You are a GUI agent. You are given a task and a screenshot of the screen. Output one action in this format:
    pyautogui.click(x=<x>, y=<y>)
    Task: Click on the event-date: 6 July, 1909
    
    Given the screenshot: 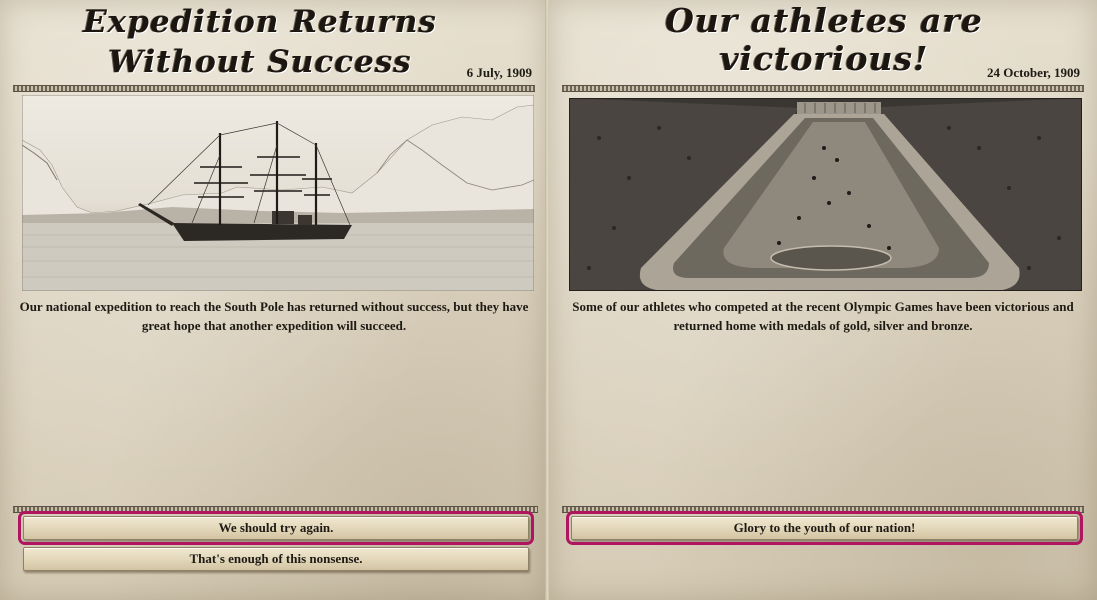 What is the action you would take?
    pyautogui.click(x=499, y=72)
    